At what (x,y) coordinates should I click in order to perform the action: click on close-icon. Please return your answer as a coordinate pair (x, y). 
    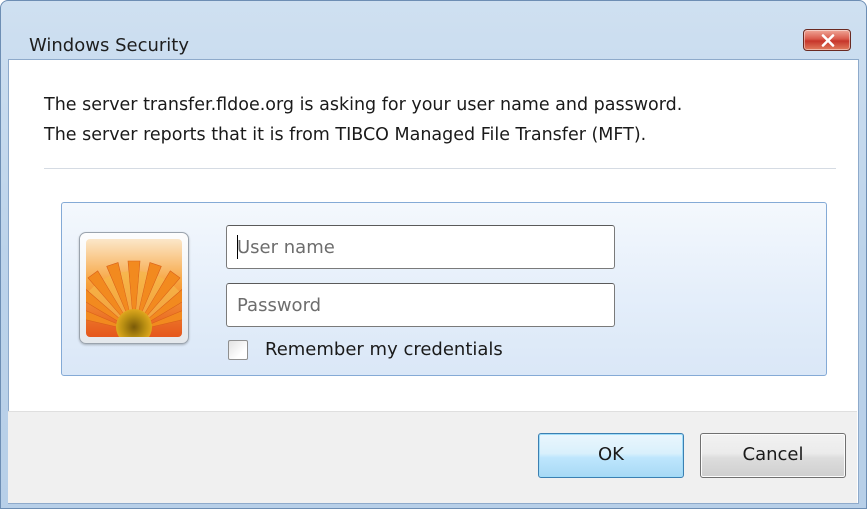
    Looking at the image, I should click on (828, 40).